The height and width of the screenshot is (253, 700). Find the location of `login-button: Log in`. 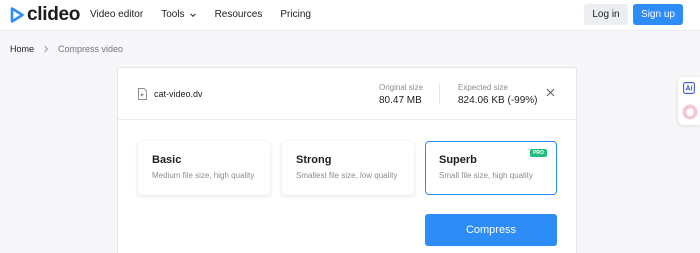

login-button: Log in is located at coordinates (606, 14).